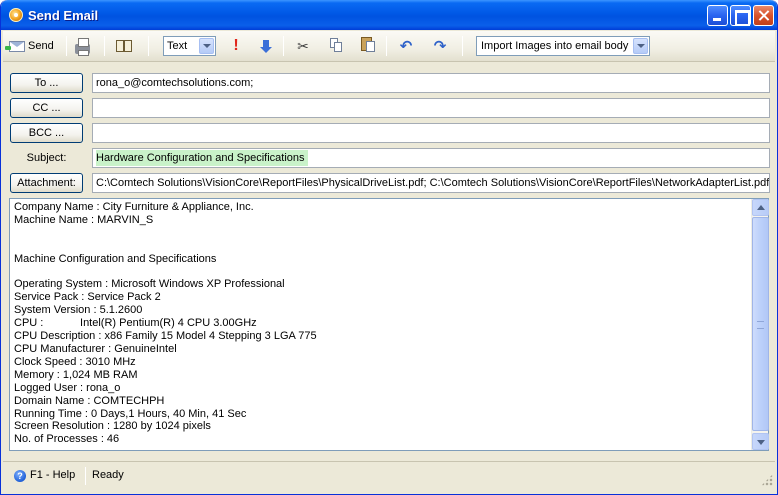 The image size is (778, 495). I want to click on scroll-thumb, so click(760, 324).